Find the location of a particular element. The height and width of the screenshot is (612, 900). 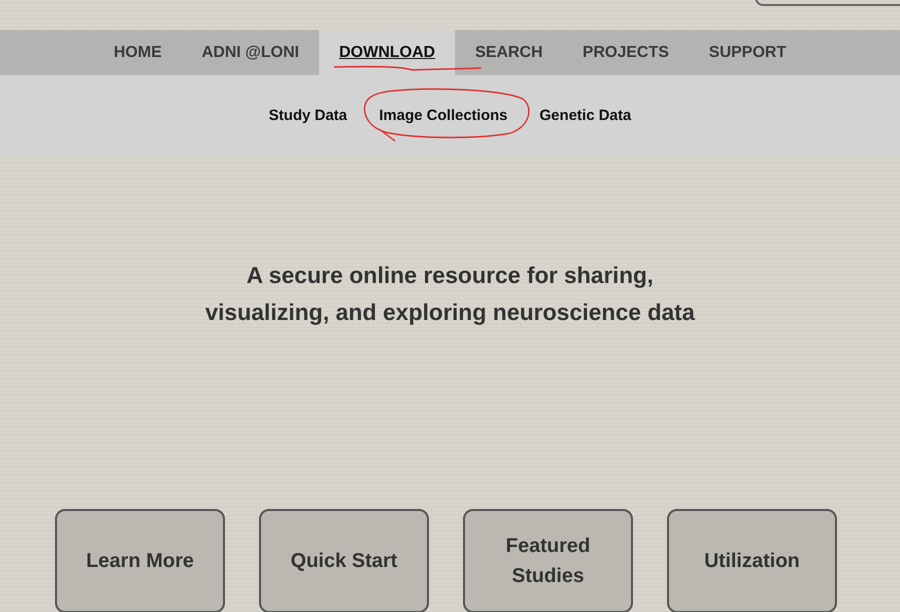

feature-button: Utilization is located at coordinates (752, 560).